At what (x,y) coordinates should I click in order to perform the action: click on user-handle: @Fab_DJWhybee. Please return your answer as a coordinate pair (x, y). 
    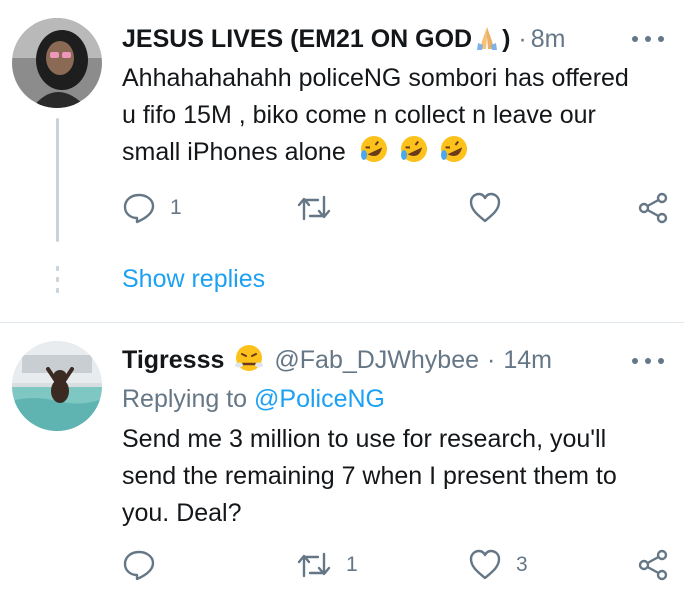
    Looking at the image, I should click on (376, 360).